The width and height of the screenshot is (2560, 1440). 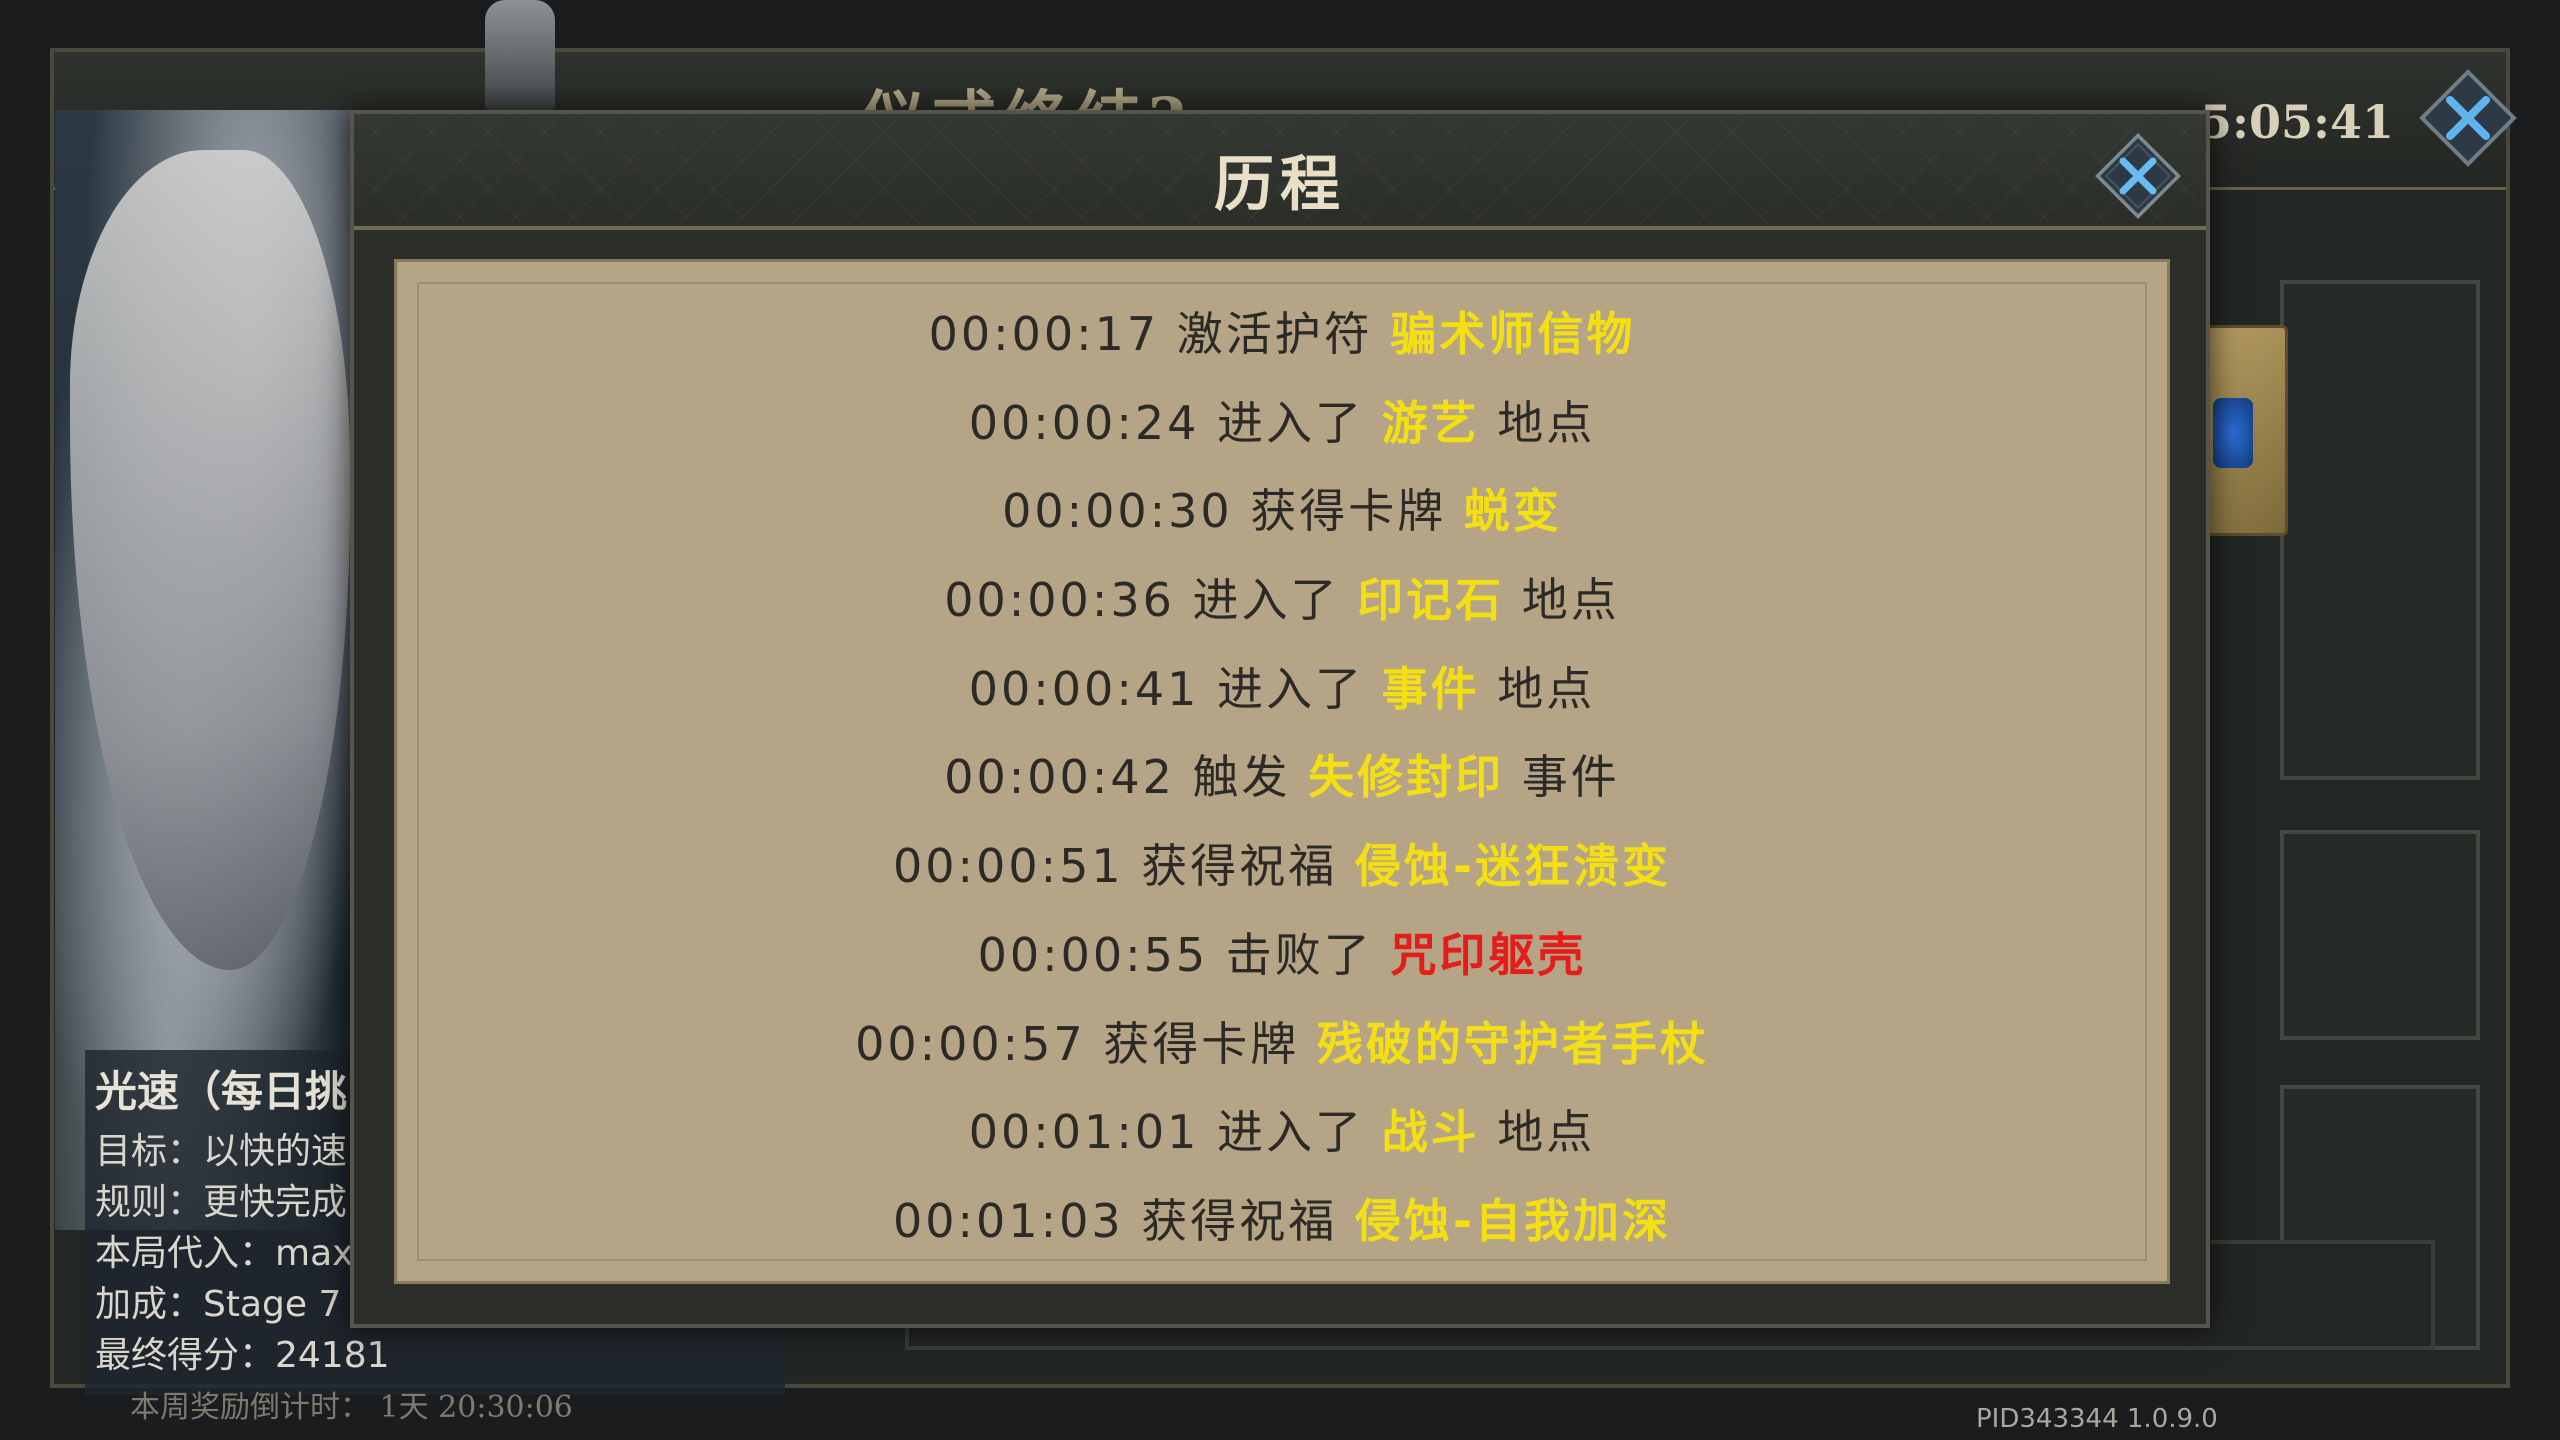 I want to click on history-log-entry: 00:00:57 获得卡牌 残破的守护者手杖, so click(x=1282, y=1044).